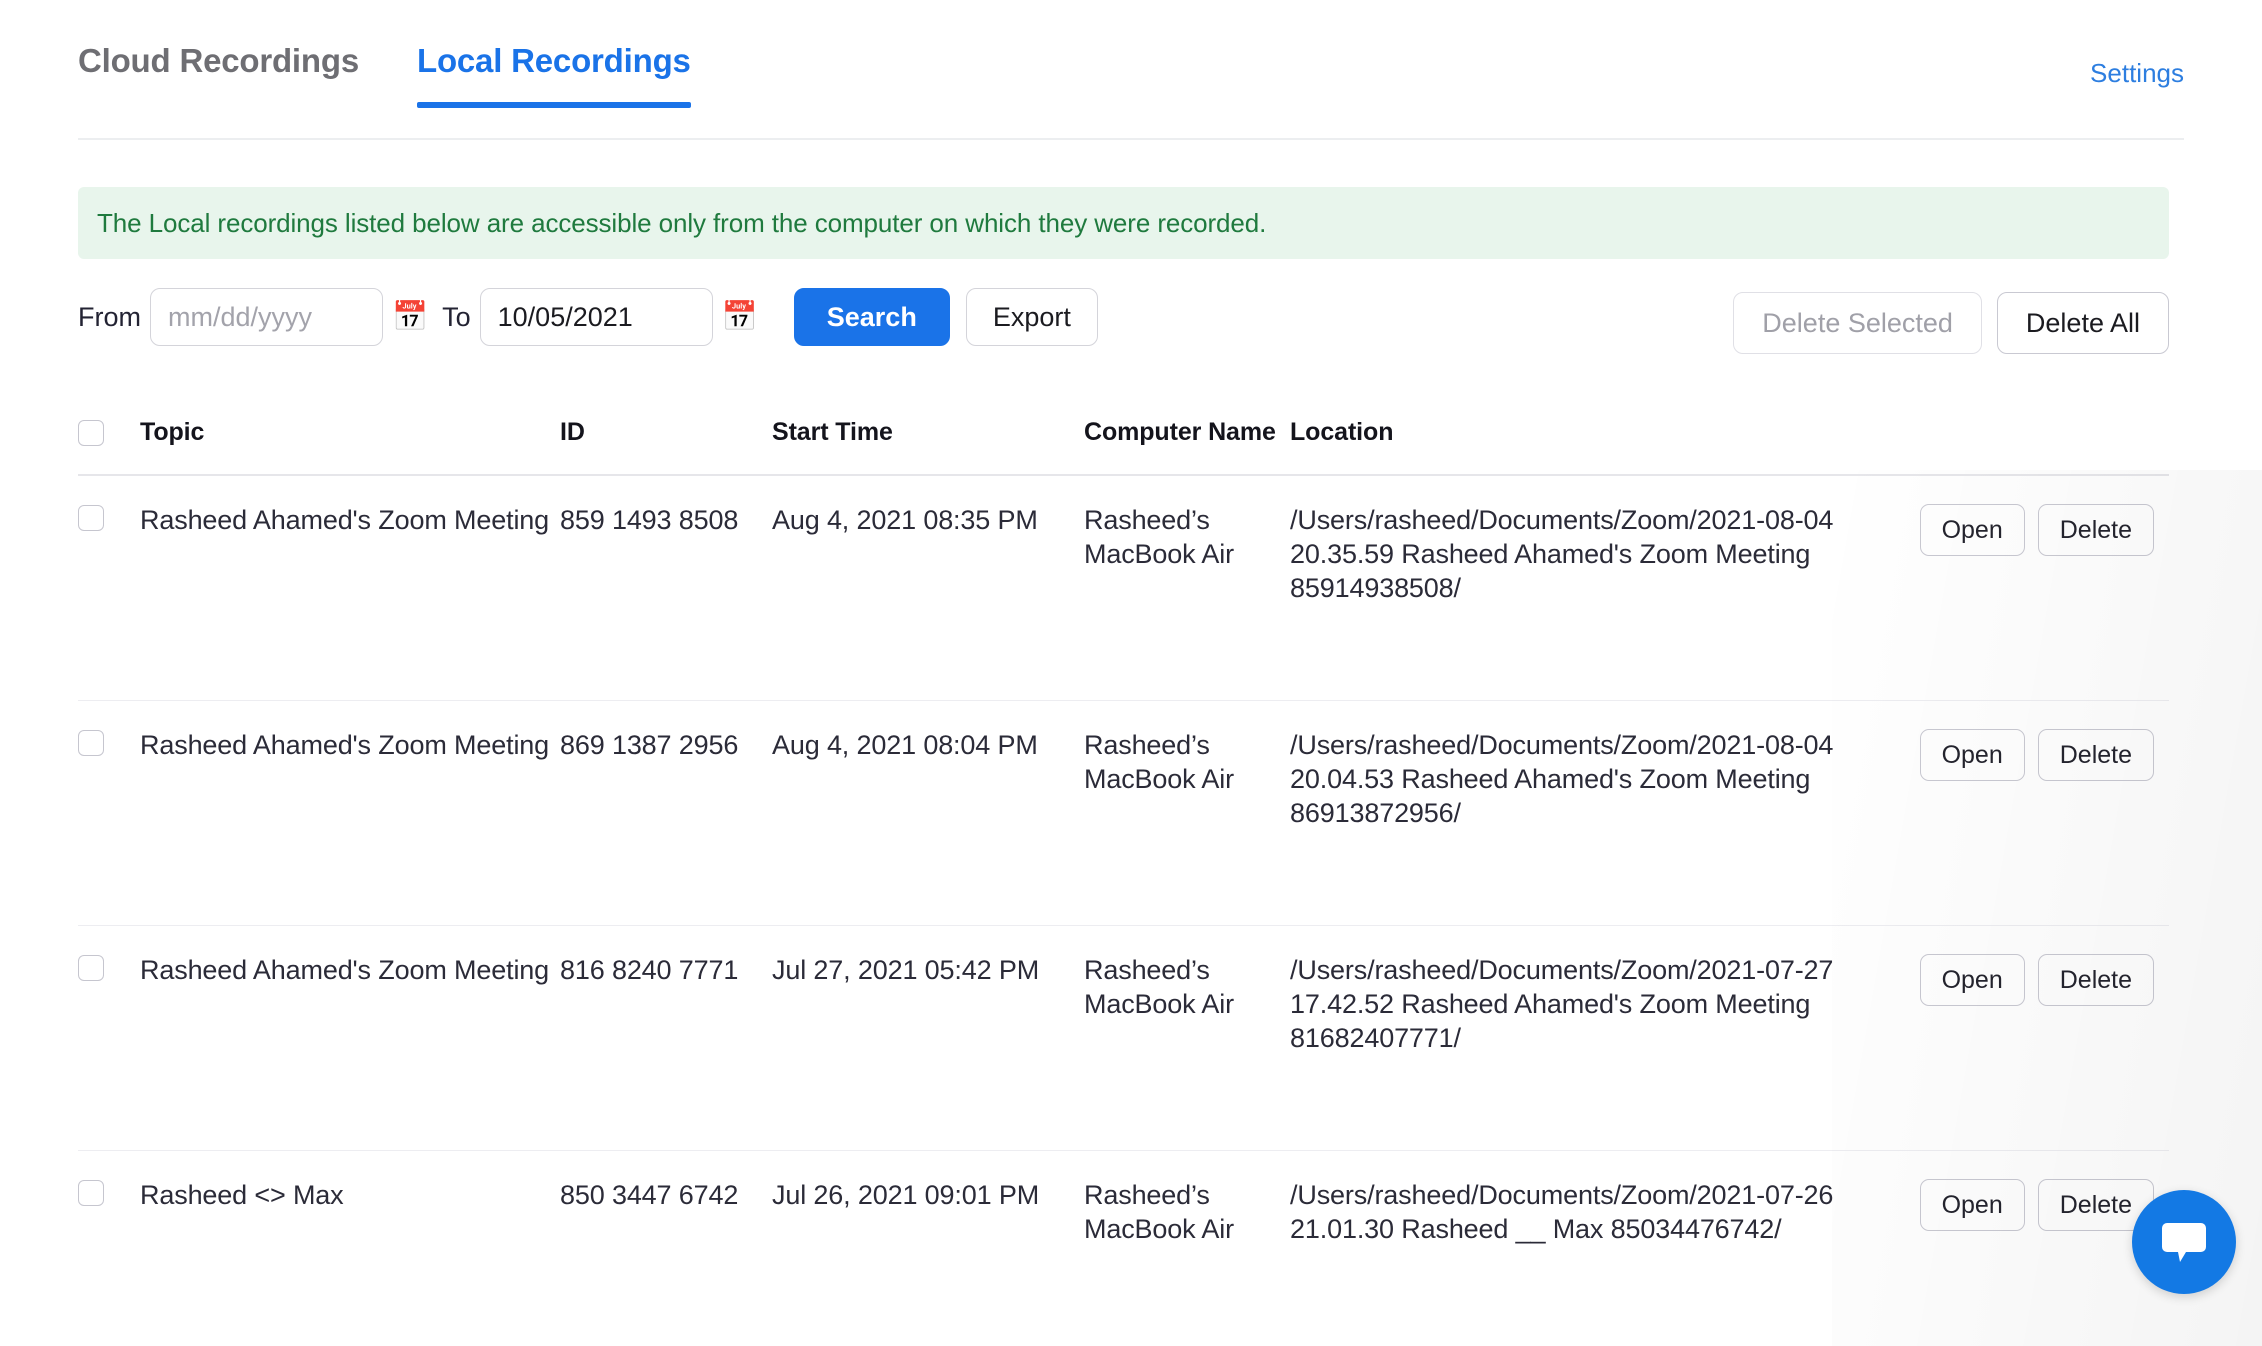 The height and width of the screenshot is (1346, 2262). I want to click on delete-actions-group: Delete Selected Delete All, so click(1951, 323).